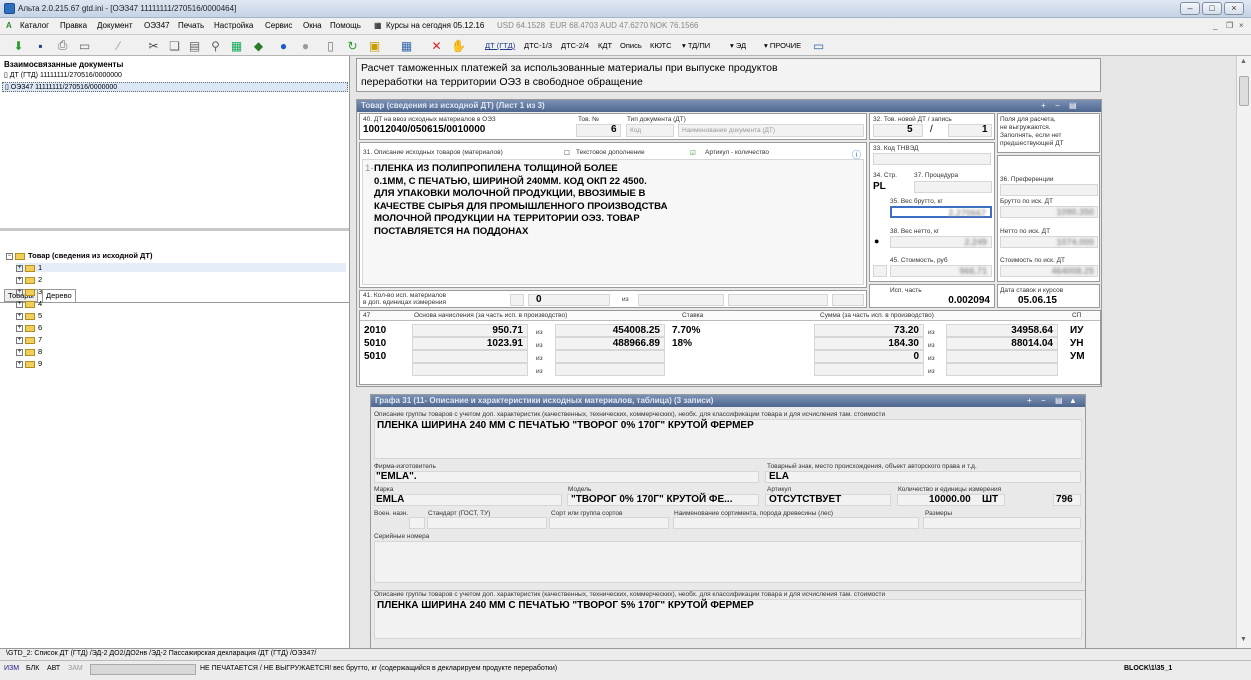 The height and width of the screenshot is (680, 1251). Describe the element at coordinates (682, 343) in the screenshot. I see `t47-rate: 18%` at that location.